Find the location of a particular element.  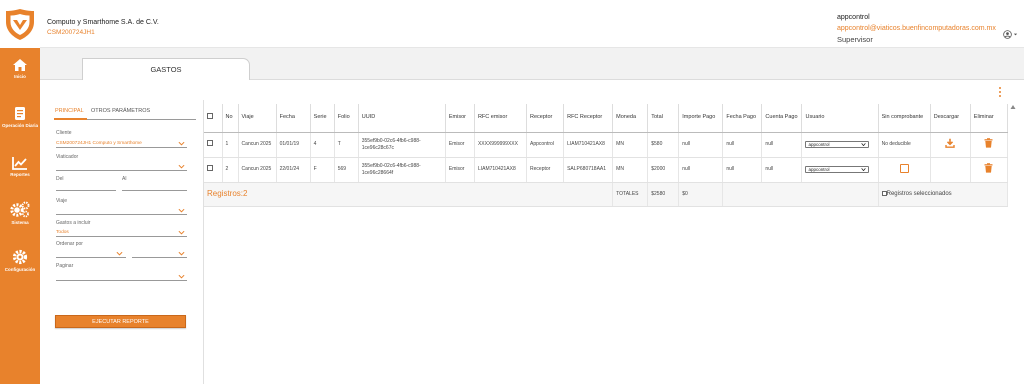

tab-strip: GASTOS is located at coordinates (532, 64).